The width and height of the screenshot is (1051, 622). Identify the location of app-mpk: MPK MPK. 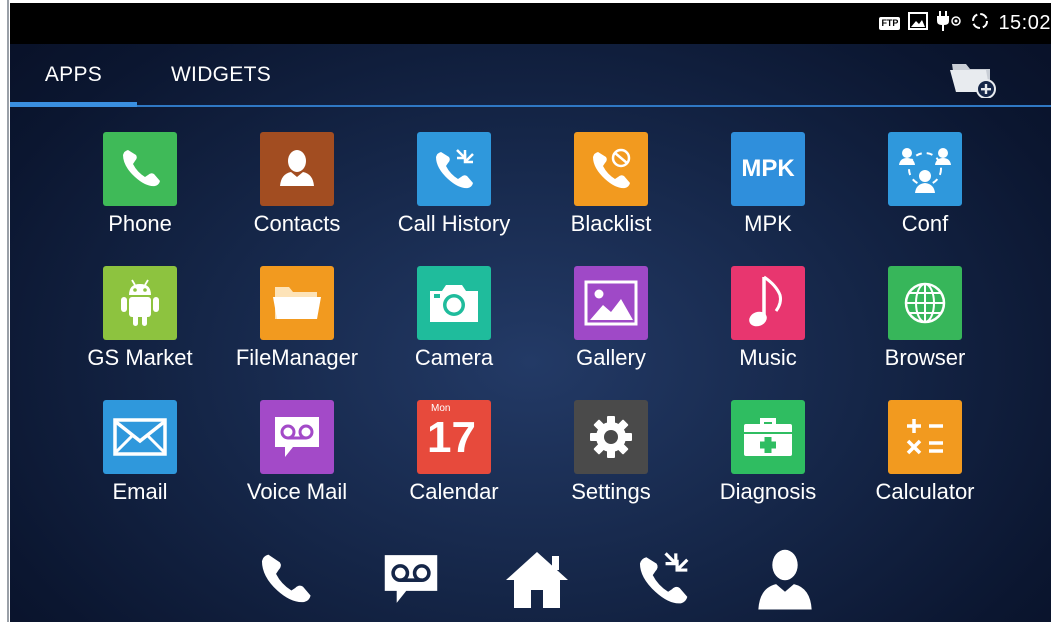
(768, 172).